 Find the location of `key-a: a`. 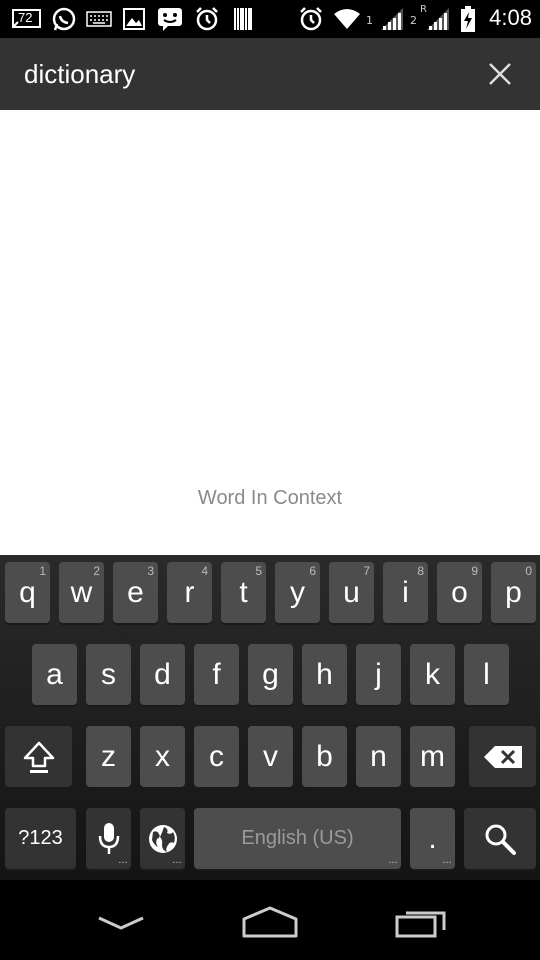

key-a: a is located at coordinates (54, 674).